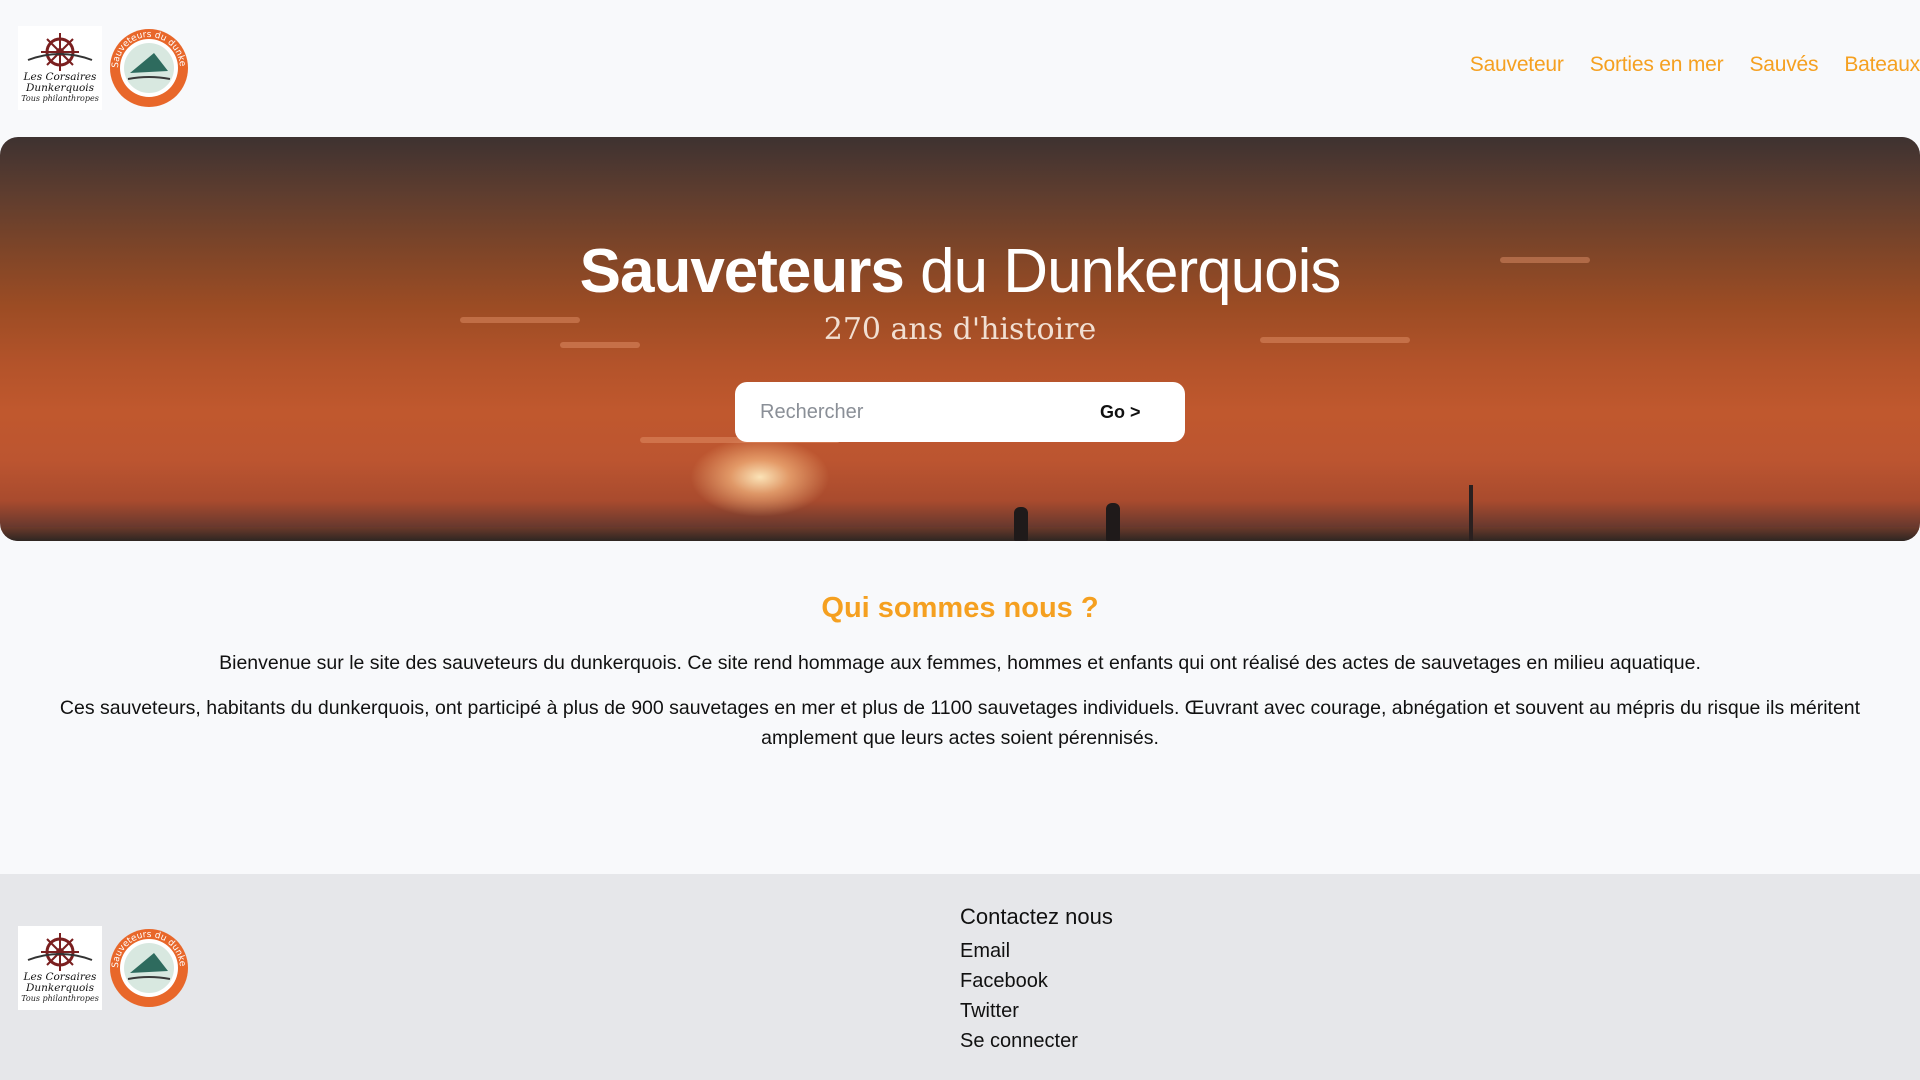 Image resolution: width=1920 pixels, height=1080 pixels. What do you see at coordinates (1882, 65) in the screenshot?
I see `nav-bateaux: Bateaux` at bounding box center [1882, 65].